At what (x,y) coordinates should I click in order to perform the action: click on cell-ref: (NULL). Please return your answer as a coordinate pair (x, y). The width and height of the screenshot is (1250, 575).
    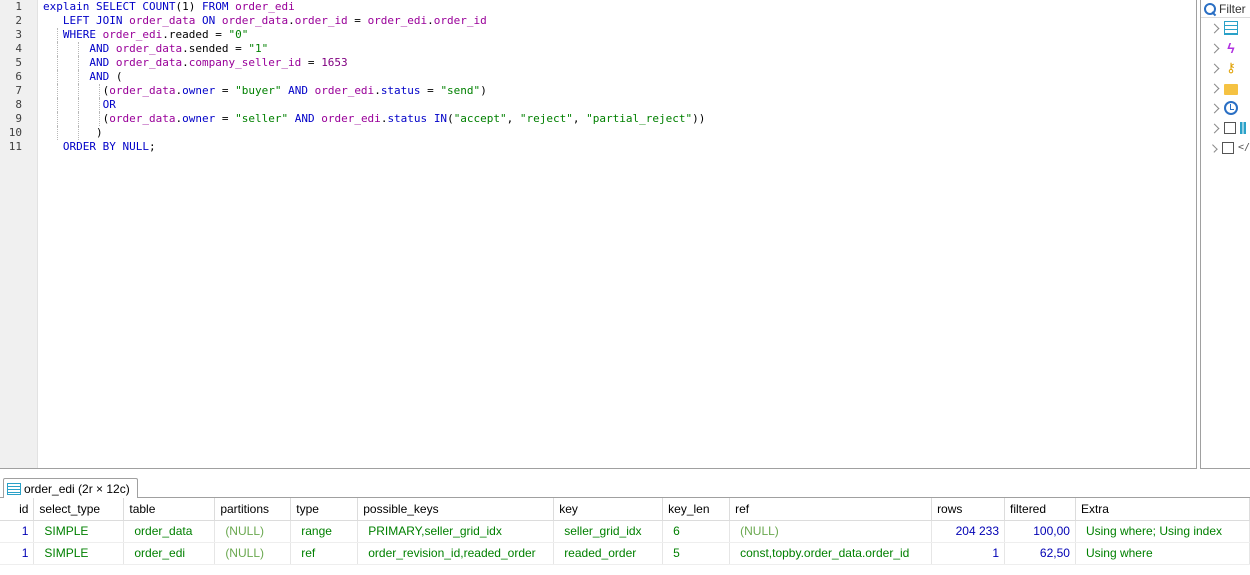
    Looking at the image, I should click on (831, 531).